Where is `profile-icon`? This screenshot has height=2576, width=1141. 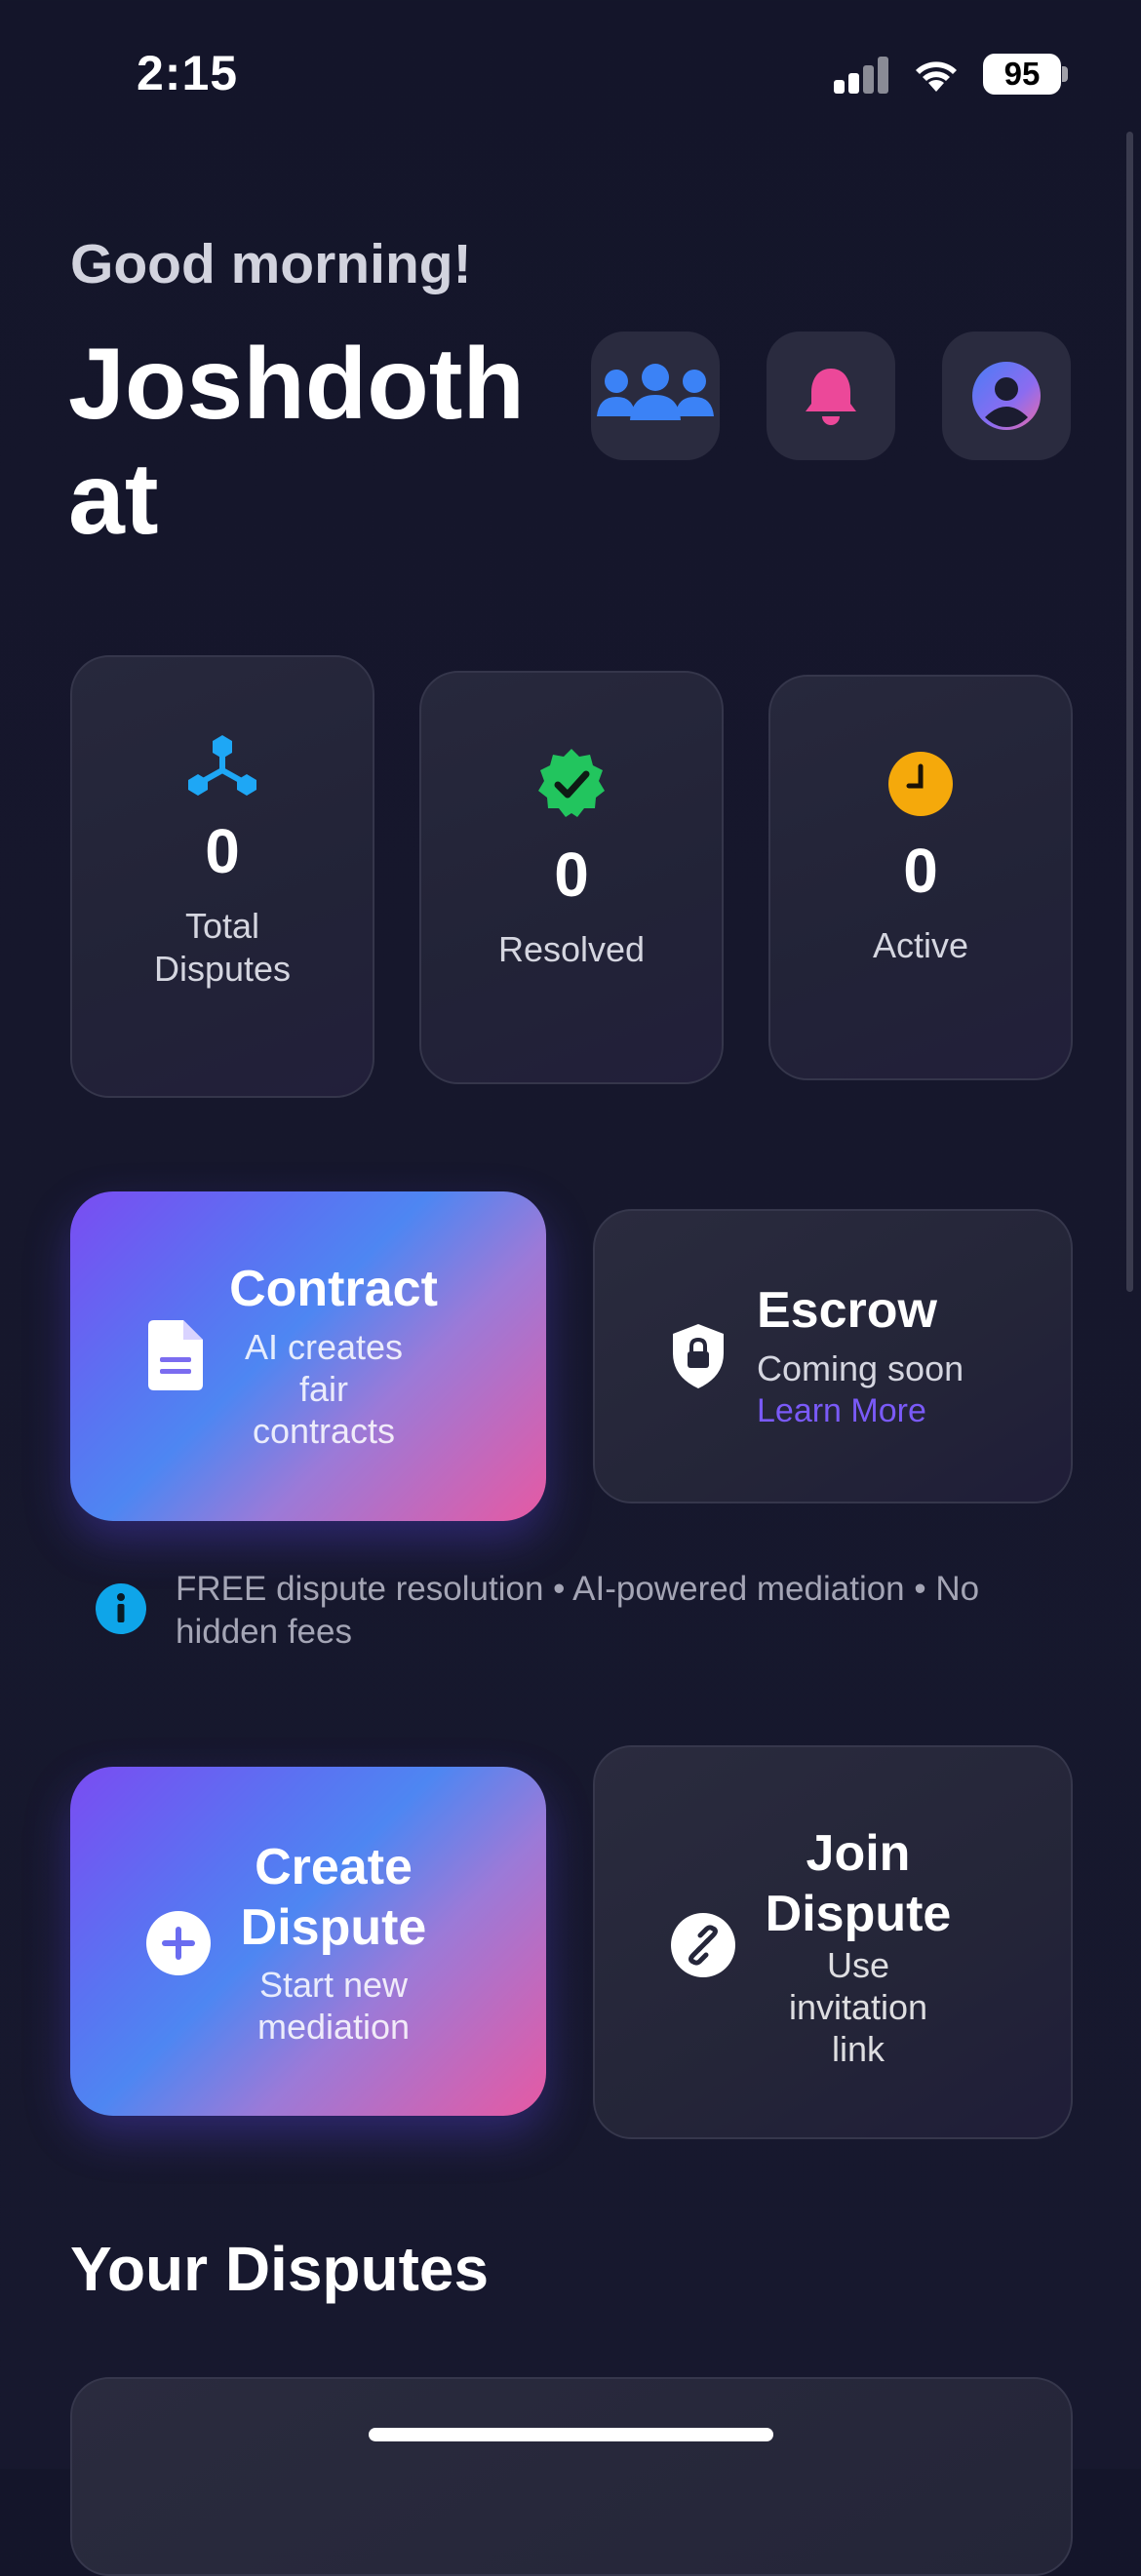 profile-icon is located at coordinates (1006, 396).